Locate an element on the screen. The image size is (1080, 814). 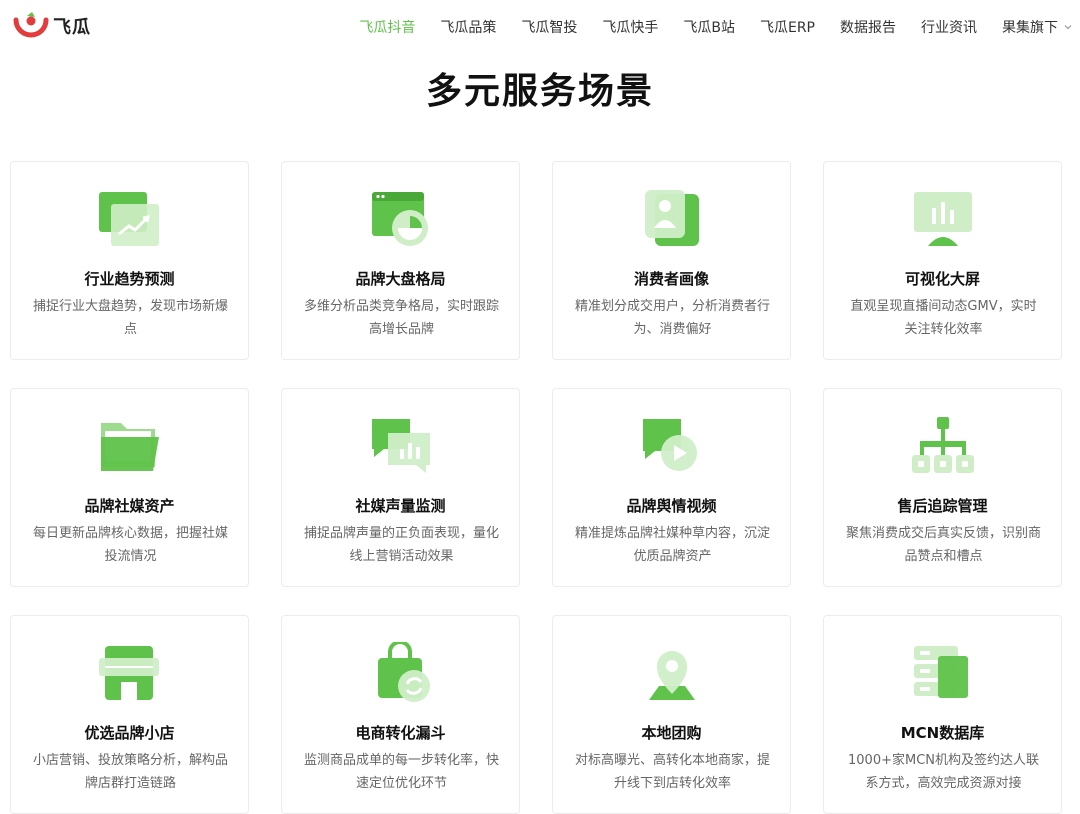
card-description: 多维分析品类竞争格局，实时跟踪高增长品牌 is located at coordinates (402, 318).